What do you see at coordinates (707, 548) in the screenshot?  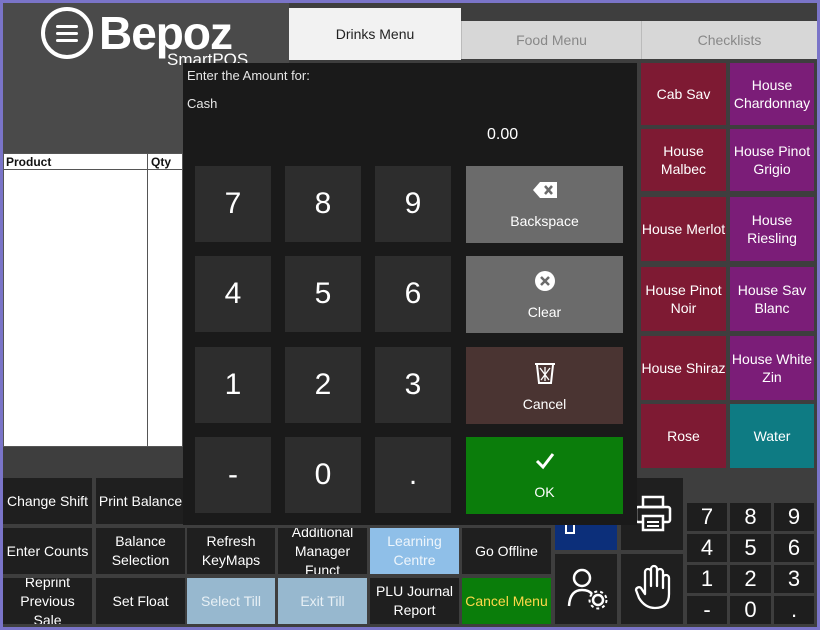 I see `numpad-key-4: 4` at bounding box center [707, 548].